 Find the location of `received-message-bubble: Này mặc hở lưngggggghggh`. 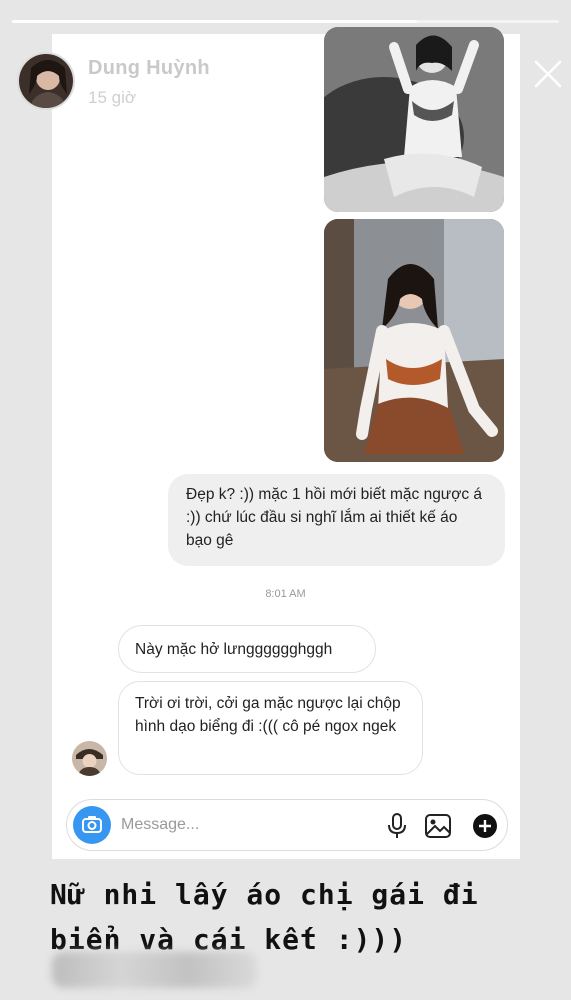

received-message-bubble: Này mặc hở lưngggggghggh is located at coordinates (247, 649).